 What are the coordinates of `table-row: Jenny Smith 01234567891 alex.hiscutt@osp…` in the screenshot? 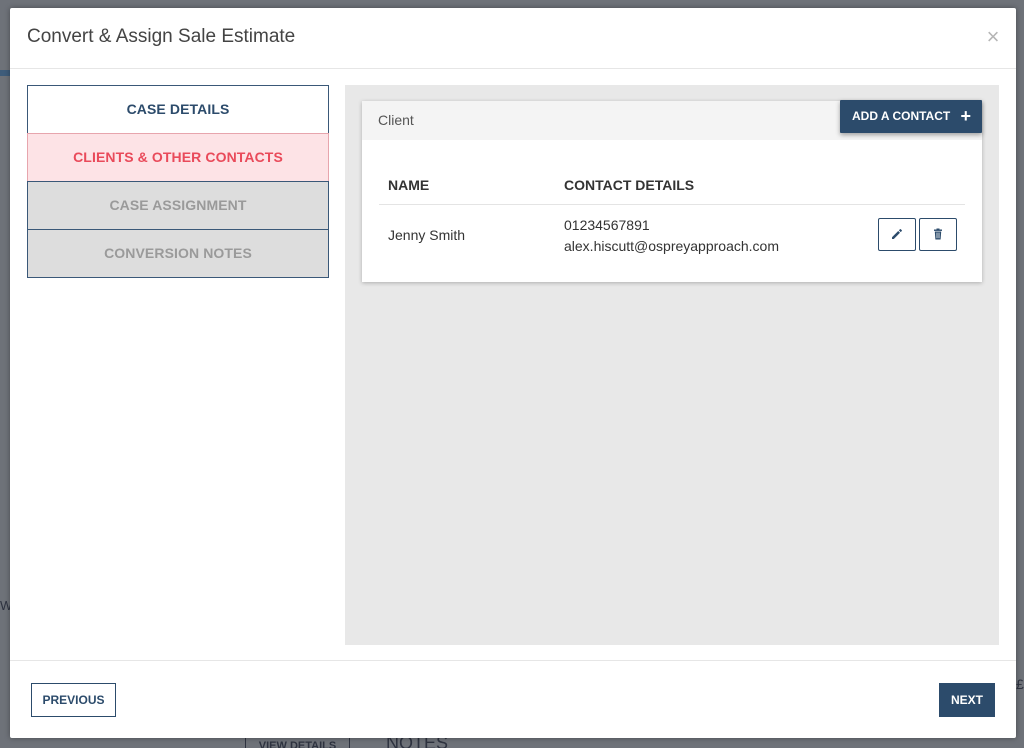 It's located at (672, 234).